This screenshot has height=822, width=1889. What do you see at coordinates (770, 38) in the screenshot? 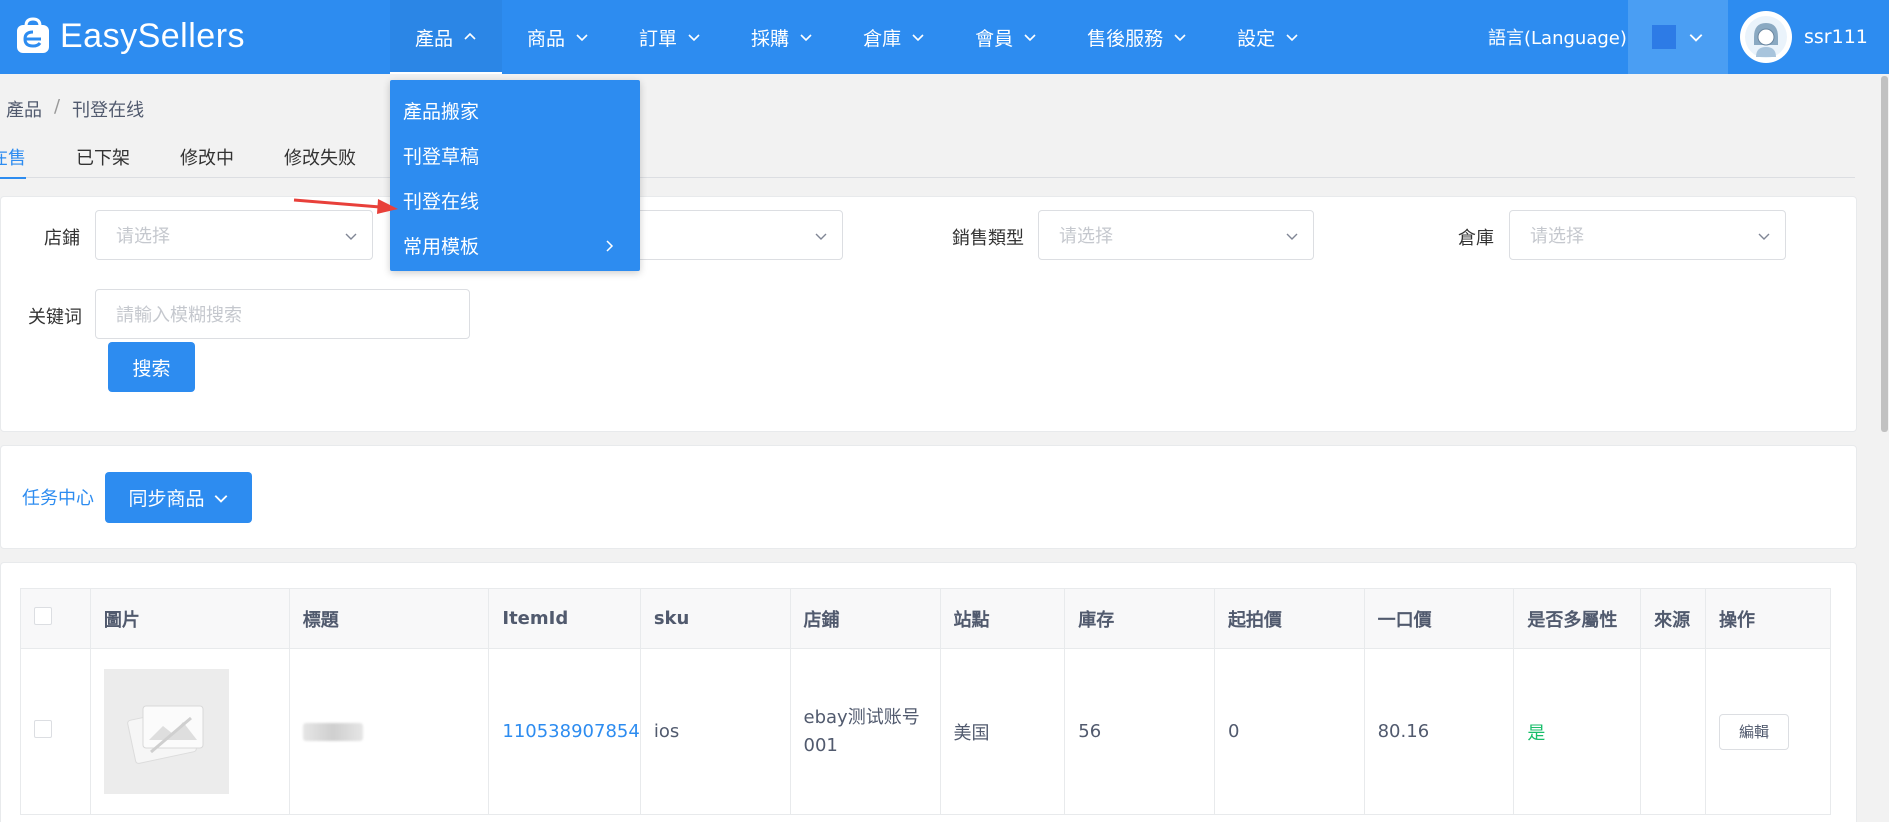
I see `nav-item-label: 採購` at bounding box center [770, 38].